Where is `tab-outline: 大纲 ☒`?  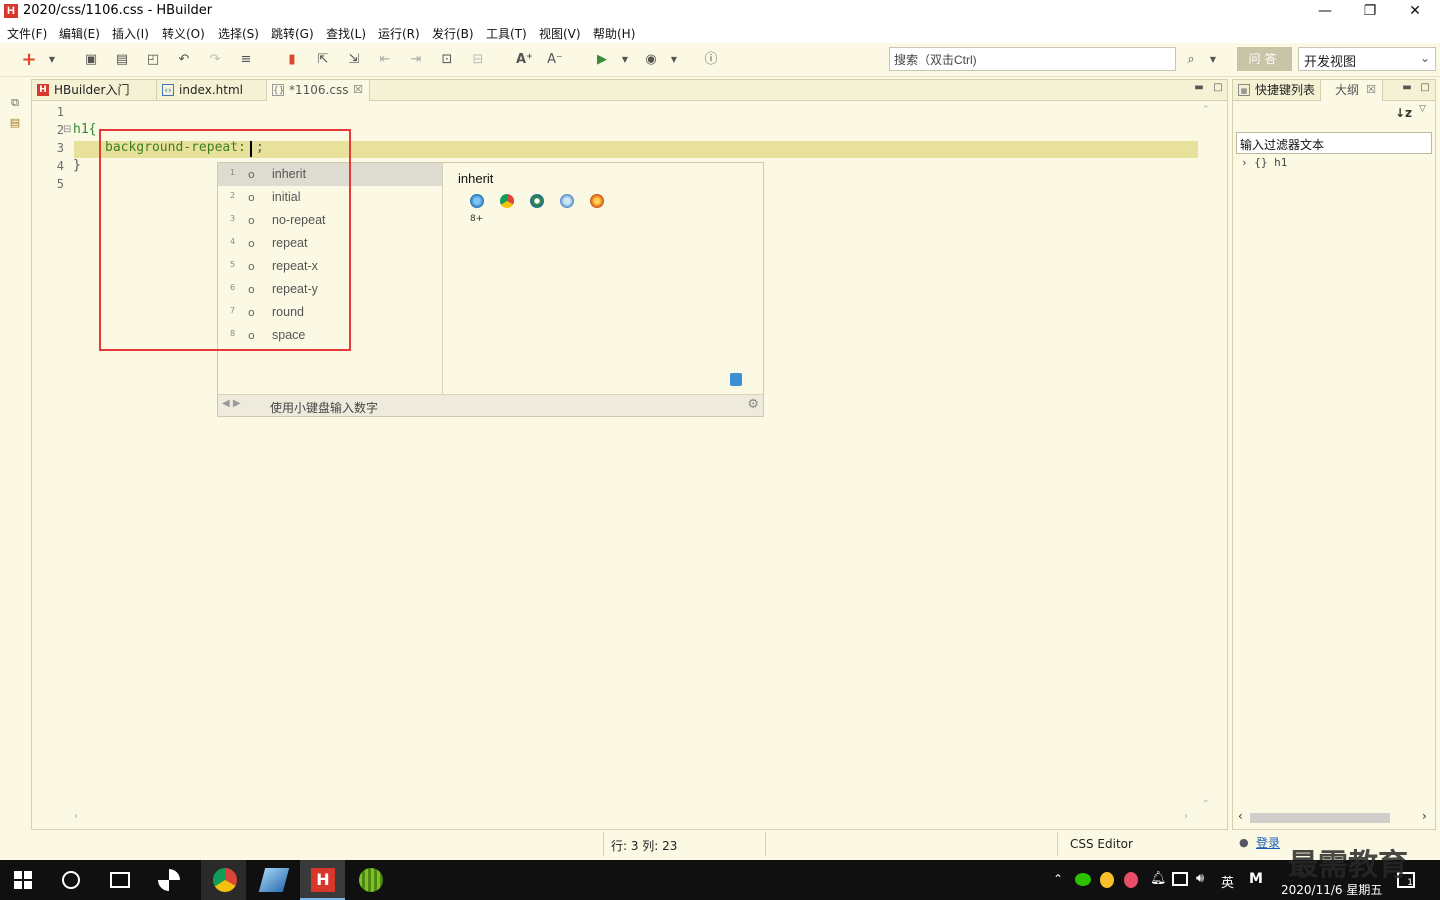
tab-outline: 大纲 ☒ is located at coordinates (1352, 90).